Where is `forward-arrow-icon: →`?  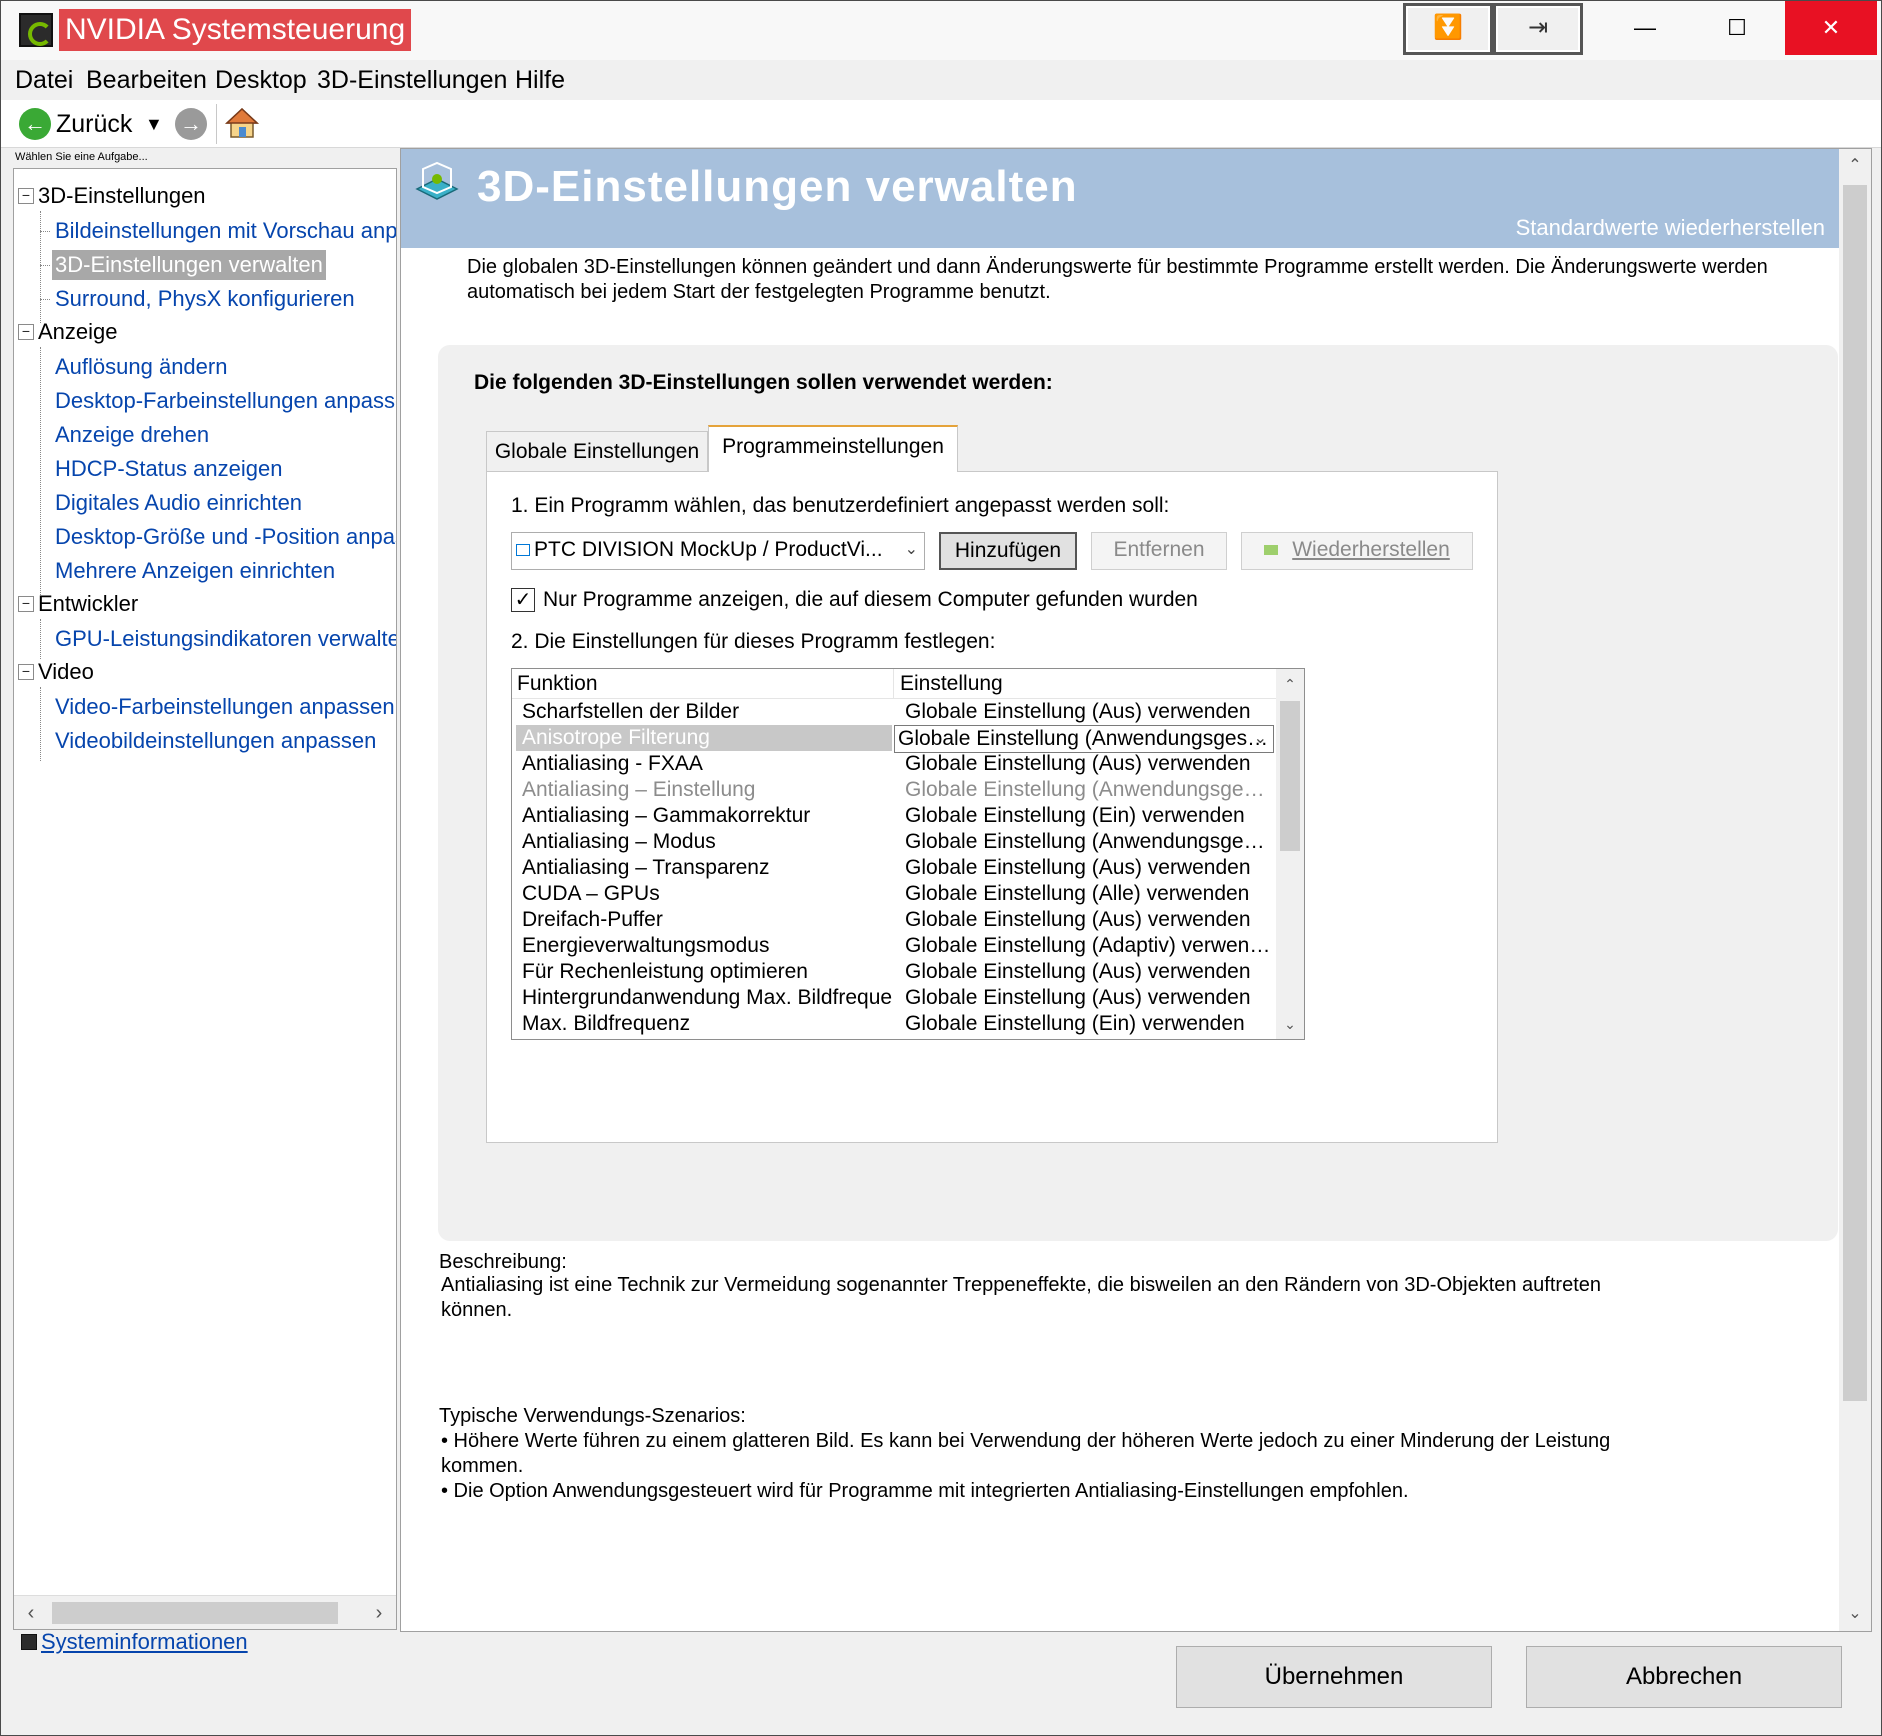
forward-arrow-icon: → is located at coordinates (191, 124).